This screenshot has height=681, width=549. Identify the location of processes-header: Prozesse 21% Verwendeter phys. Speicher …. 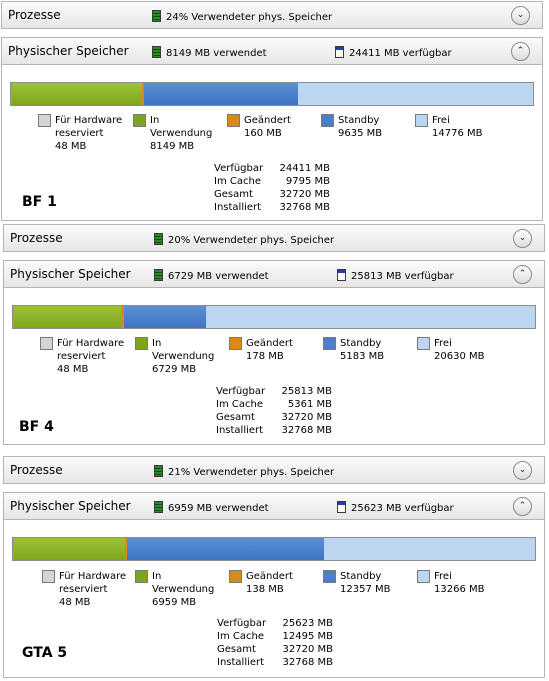
(274, 470).